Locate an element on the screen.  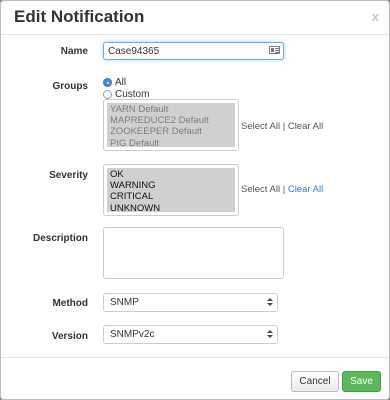
modal-title: Edit Notification is located at coordinates (79, 16).